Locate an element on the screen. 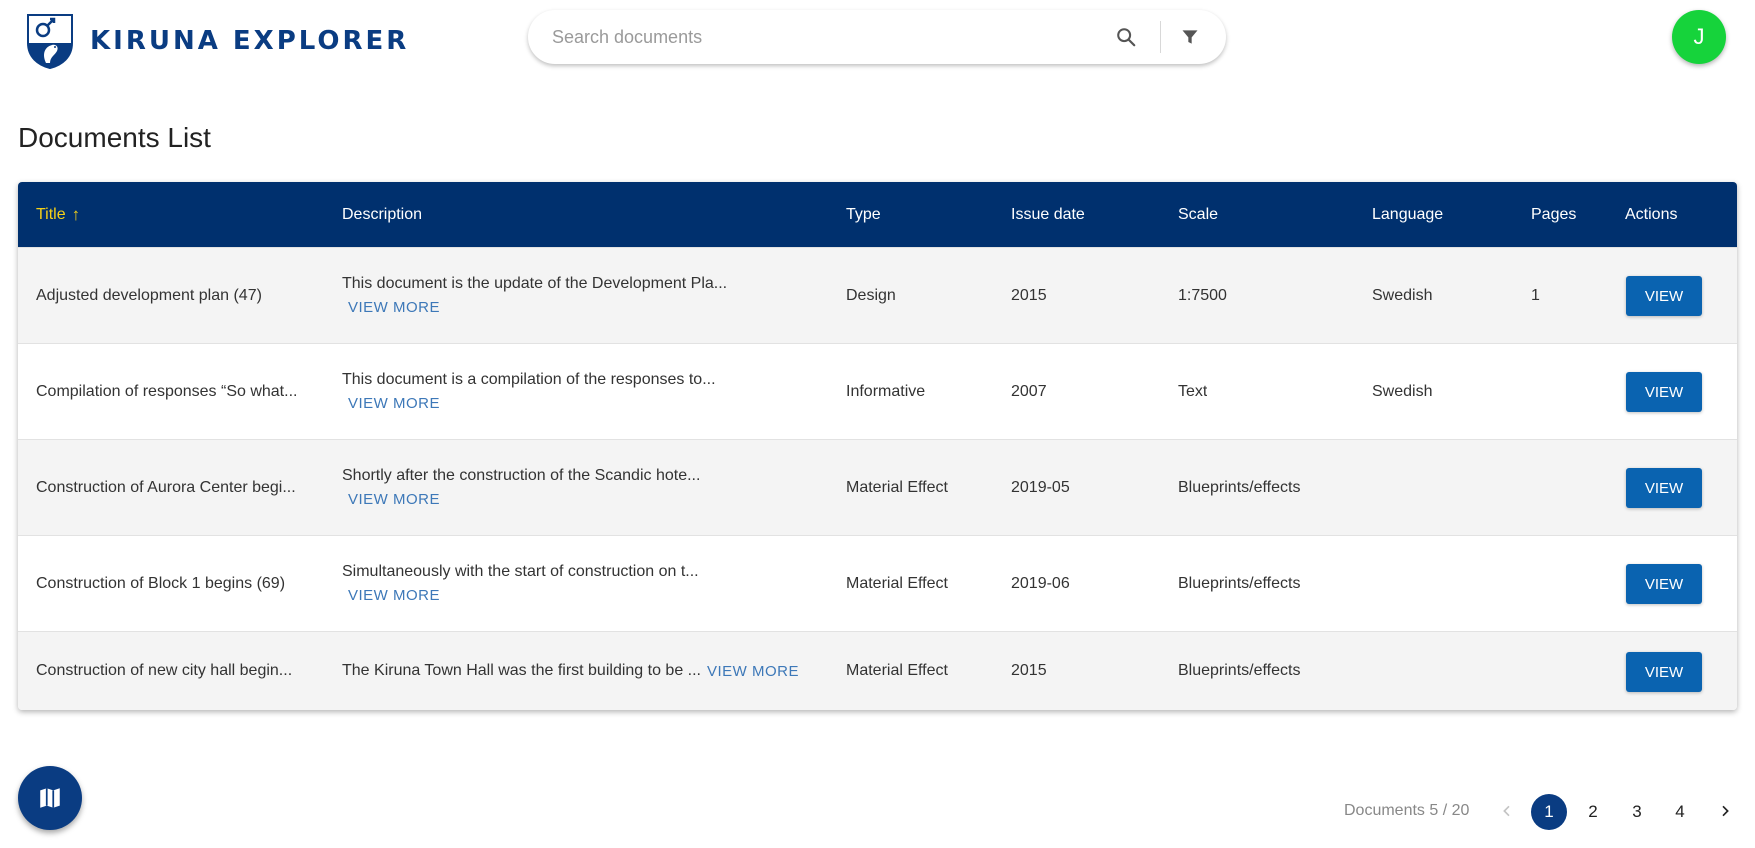  column-header-title: Title ↑ is located at coordinates (58, 214).